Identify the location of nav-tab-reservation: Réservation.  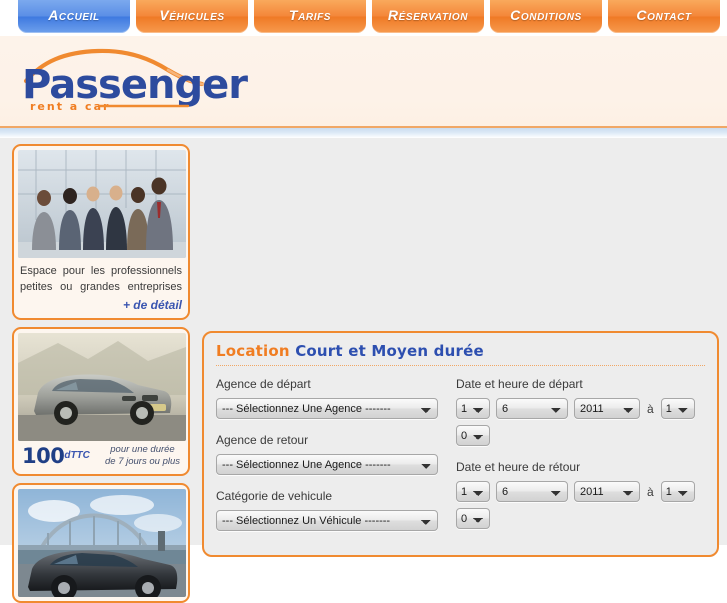
(428, 16).